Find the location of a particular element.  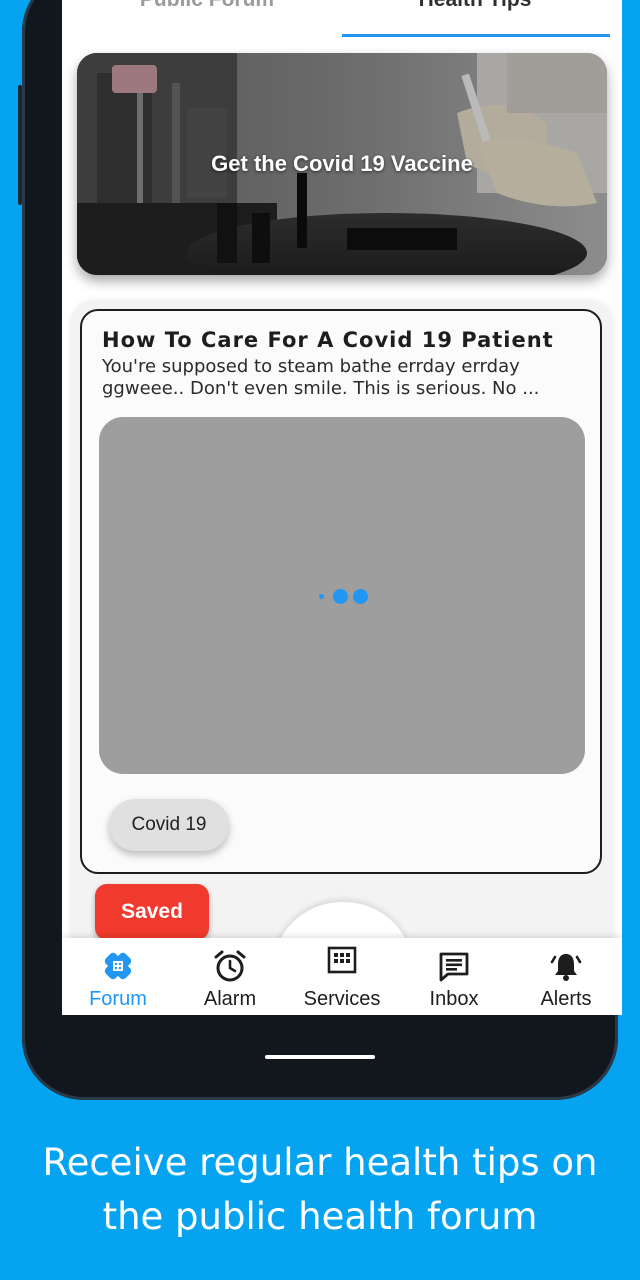

nav-item-inbox: Inbox is located at coordinates (454, 979).